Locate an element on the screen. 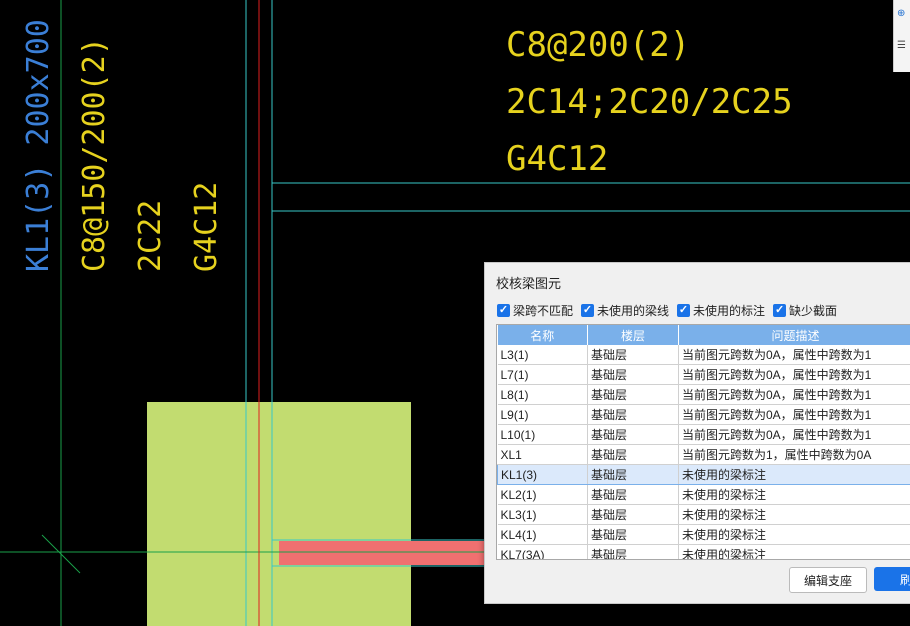  column-header-floor: 楼层 is located at coordinates (633, 335).